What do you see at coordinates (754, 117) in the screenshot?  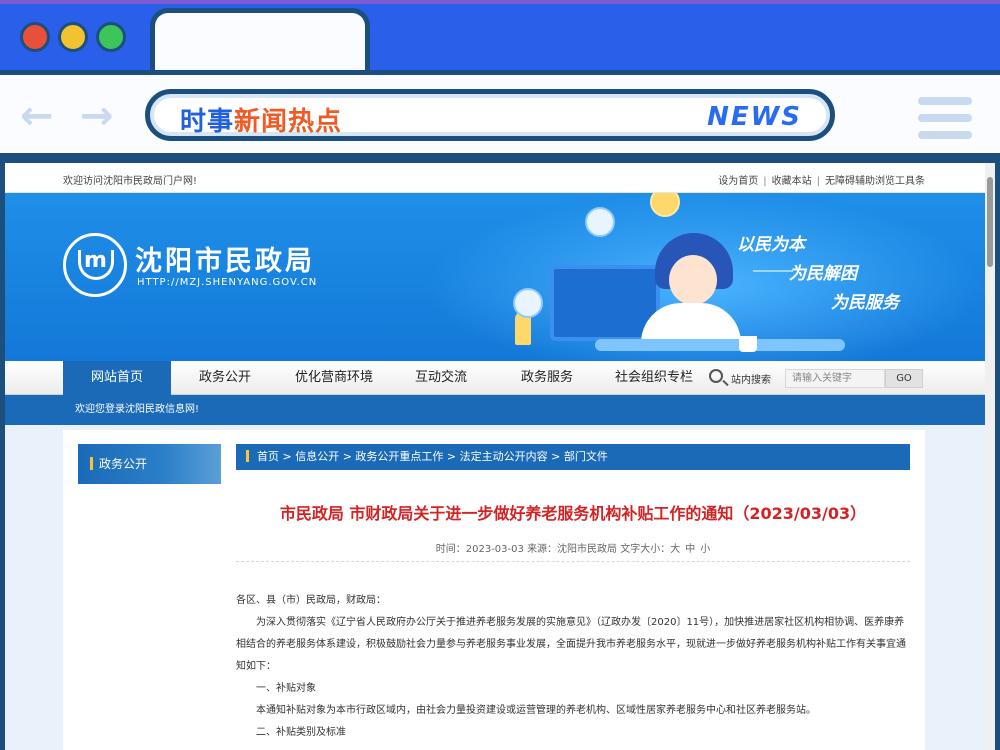 I see `news-badge: NEWS` at bounding box center [754, 117].